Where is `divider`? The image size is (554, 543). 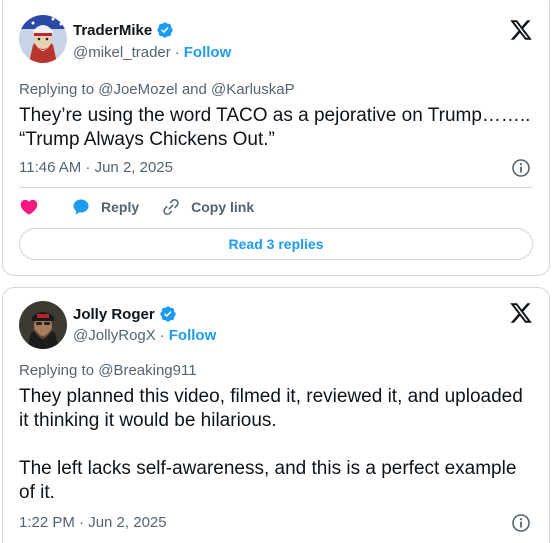 divider is located at coordinates (276, 187).